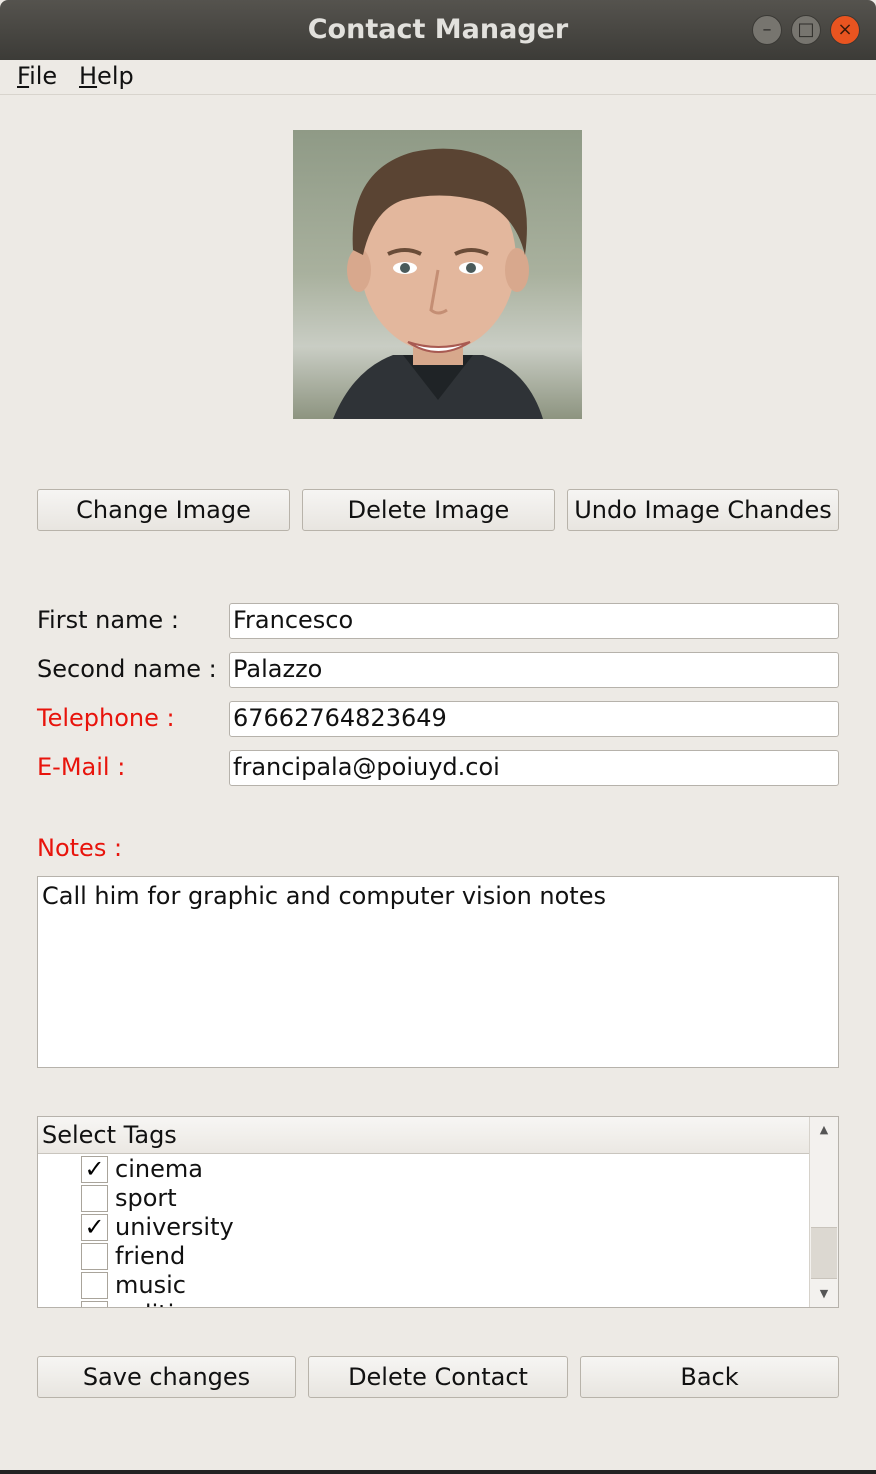  Describe the element at coordinates (824, 1253) in the screenshot. I see `scrollbar-thumb` at that location.